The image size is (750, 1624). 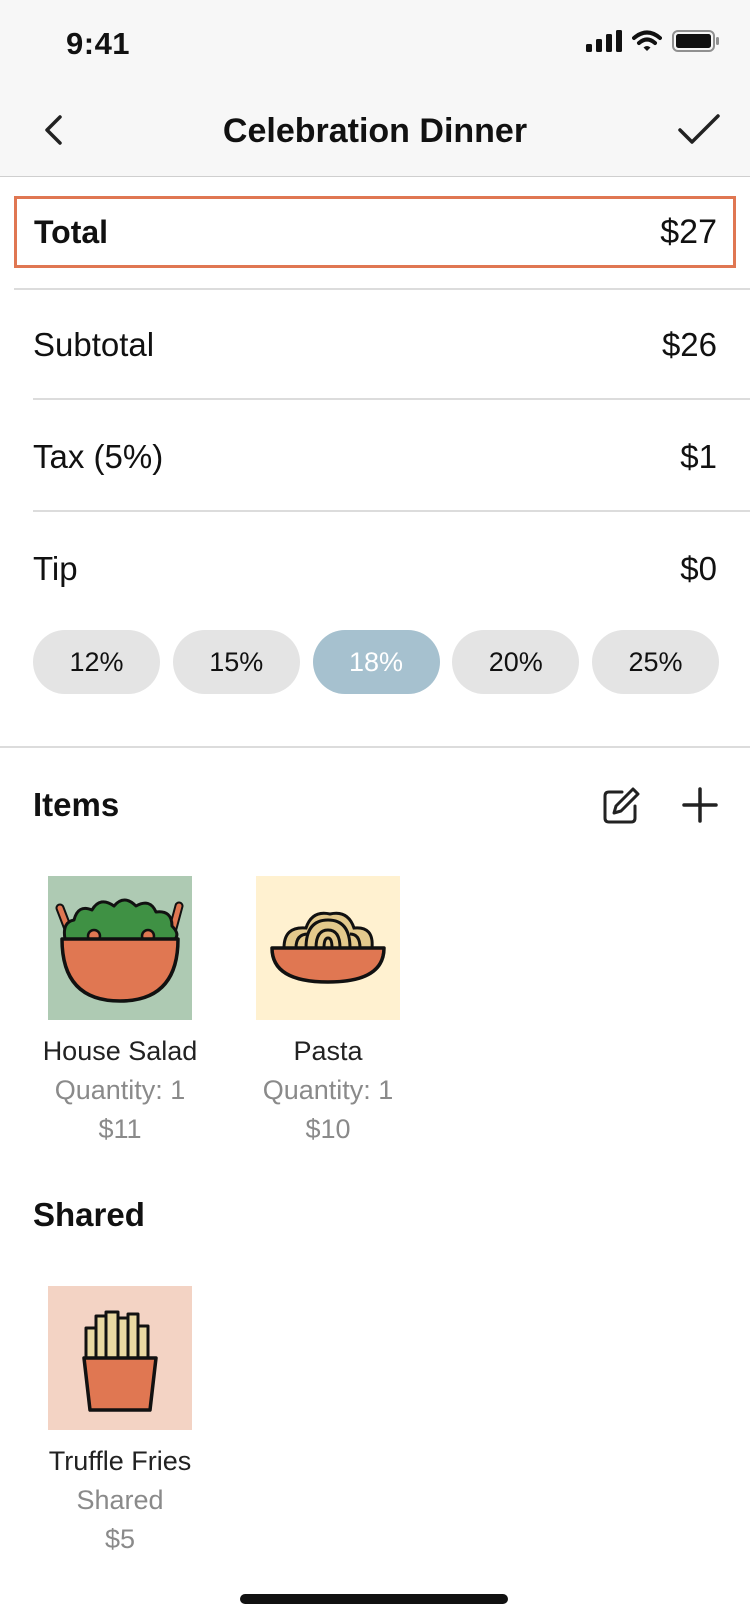 What do you see at coordinates (120, 1461) in the screenshot?
I see `item-name: Truffle Fries` at bounding box center [120, 1461].